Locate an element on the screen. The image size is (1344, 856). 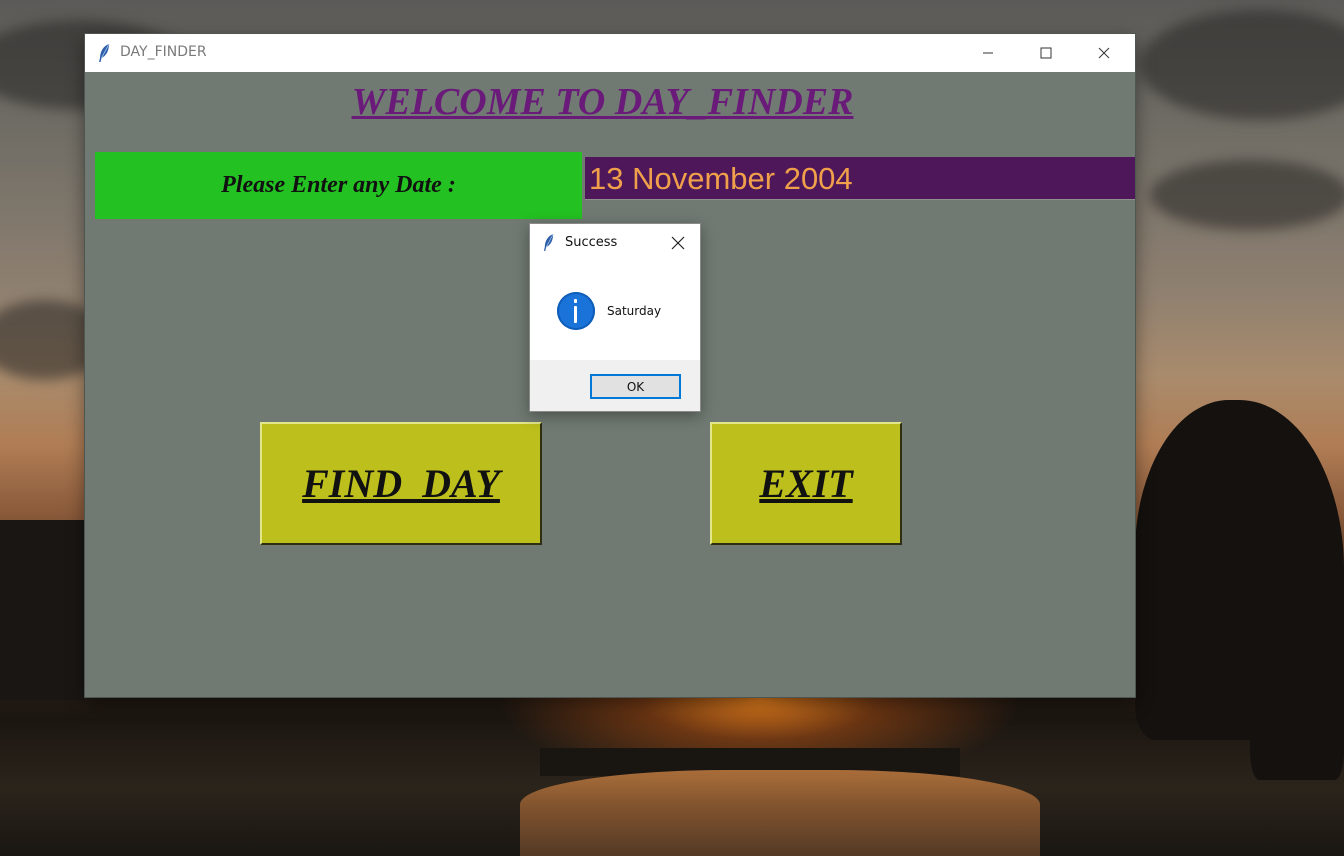
exit-button: EXIT is located at coordinates (806, 483).